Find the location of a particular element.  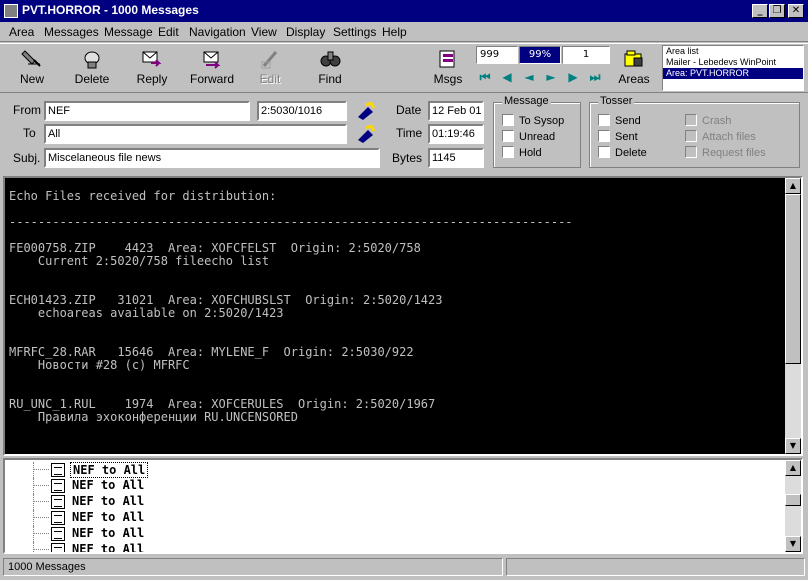

date-field: 12 Feb 01 is located at coordinates (456, 111).